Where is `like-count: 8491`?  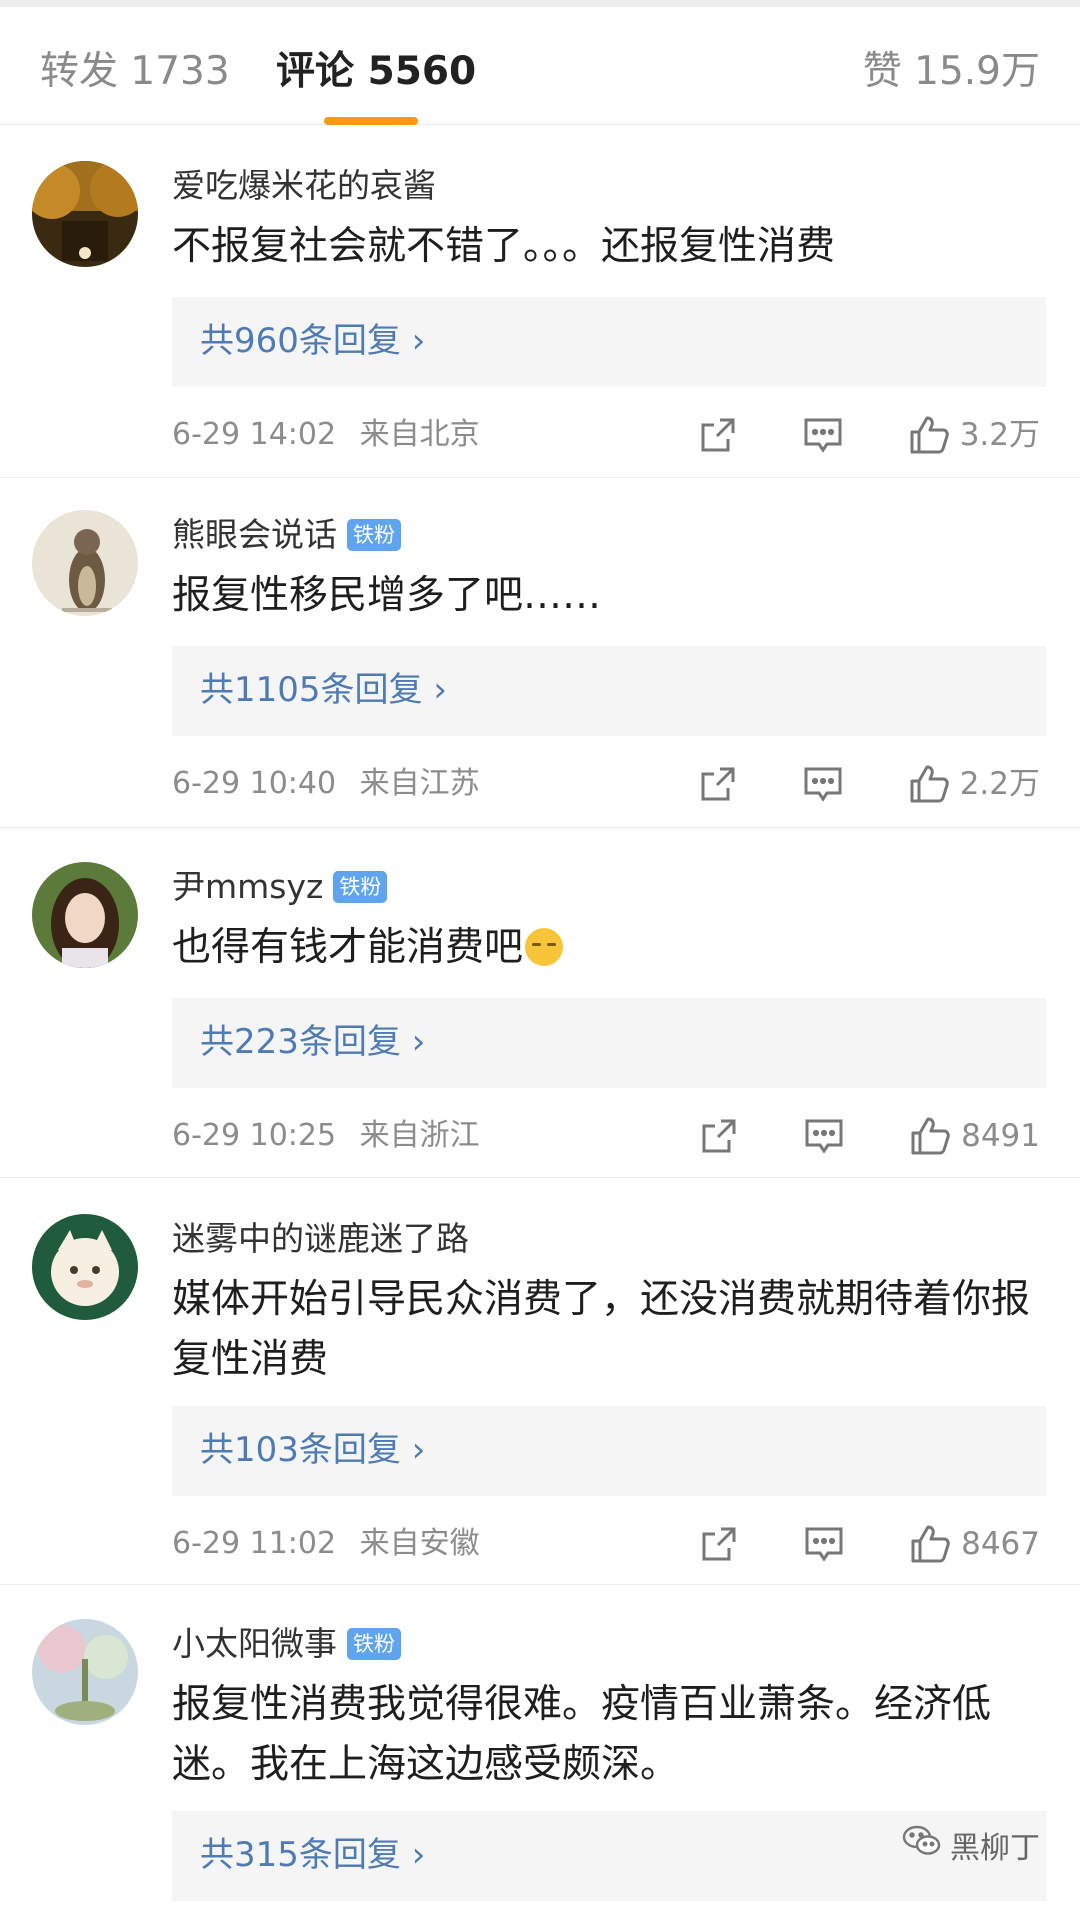 like-count: 8491 is located at coordinates (1000, 1136).